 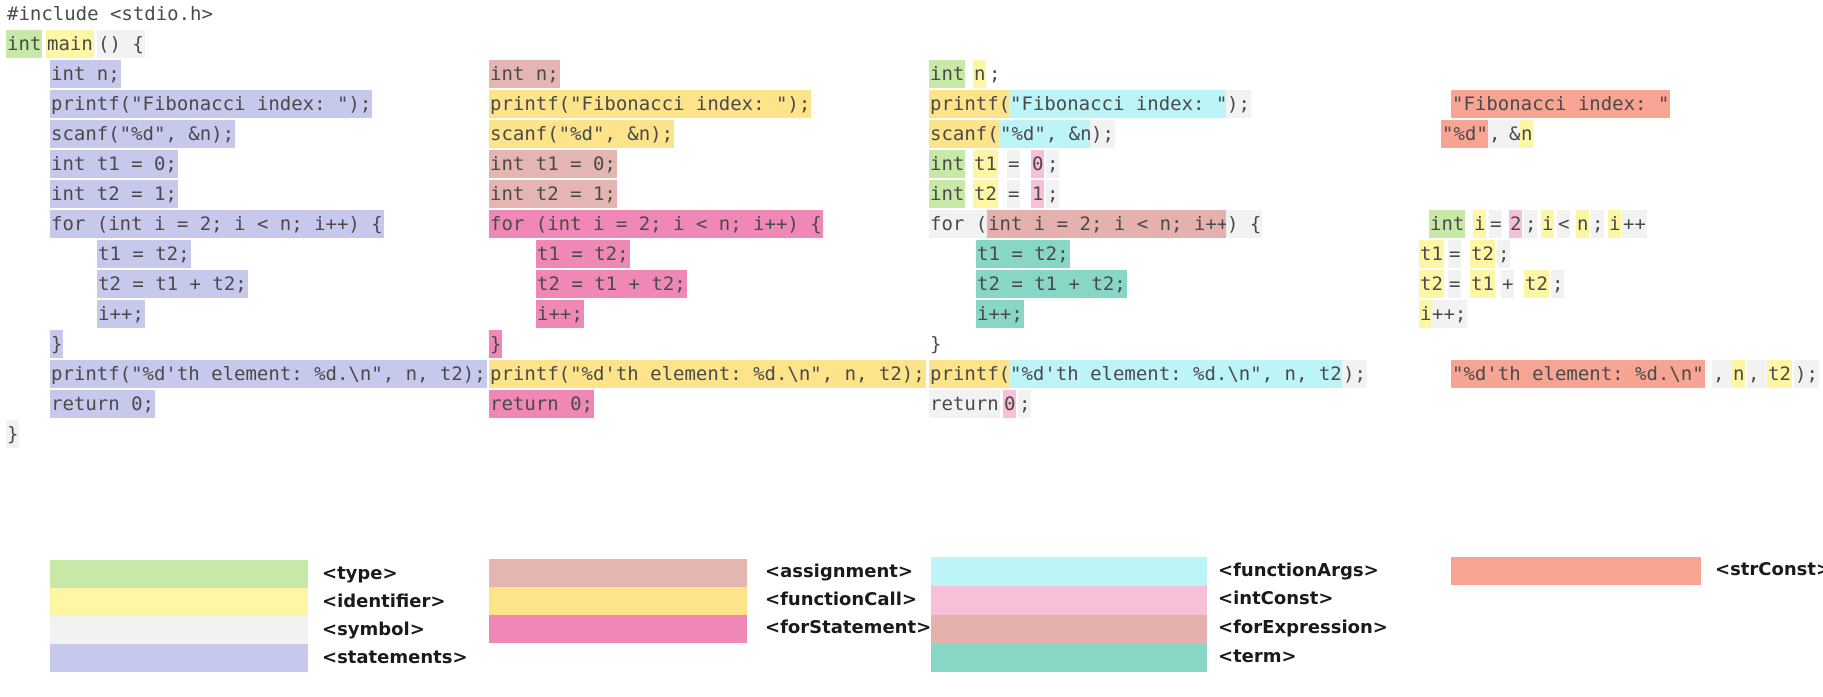 What do you see at coordinates (560, 314) in the screenshot?
I see `code-token-statement-kinds: i++;` at bounding box center [560, 314].